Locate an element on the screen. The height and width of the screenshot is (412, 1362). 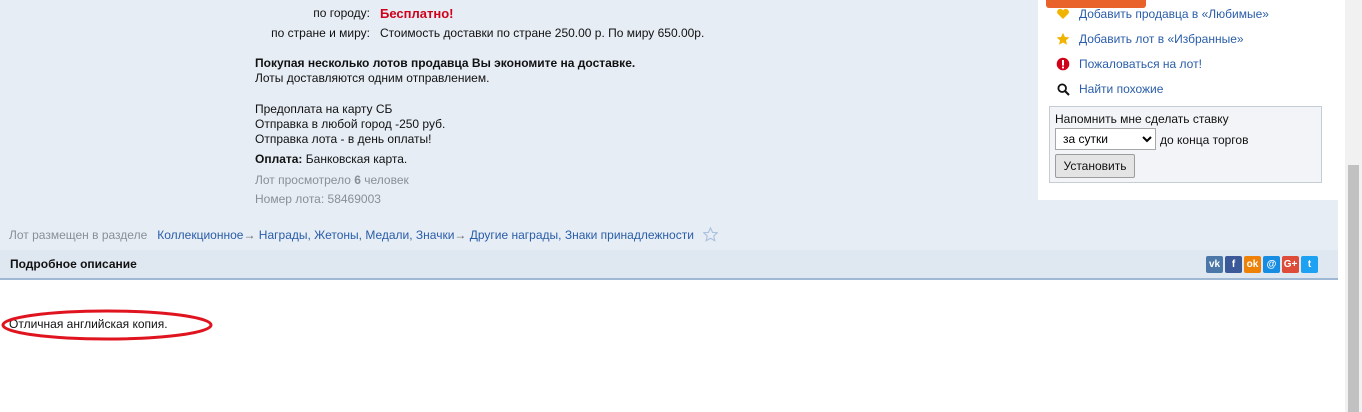
warning-icon is located at coordinates (1063, 64).